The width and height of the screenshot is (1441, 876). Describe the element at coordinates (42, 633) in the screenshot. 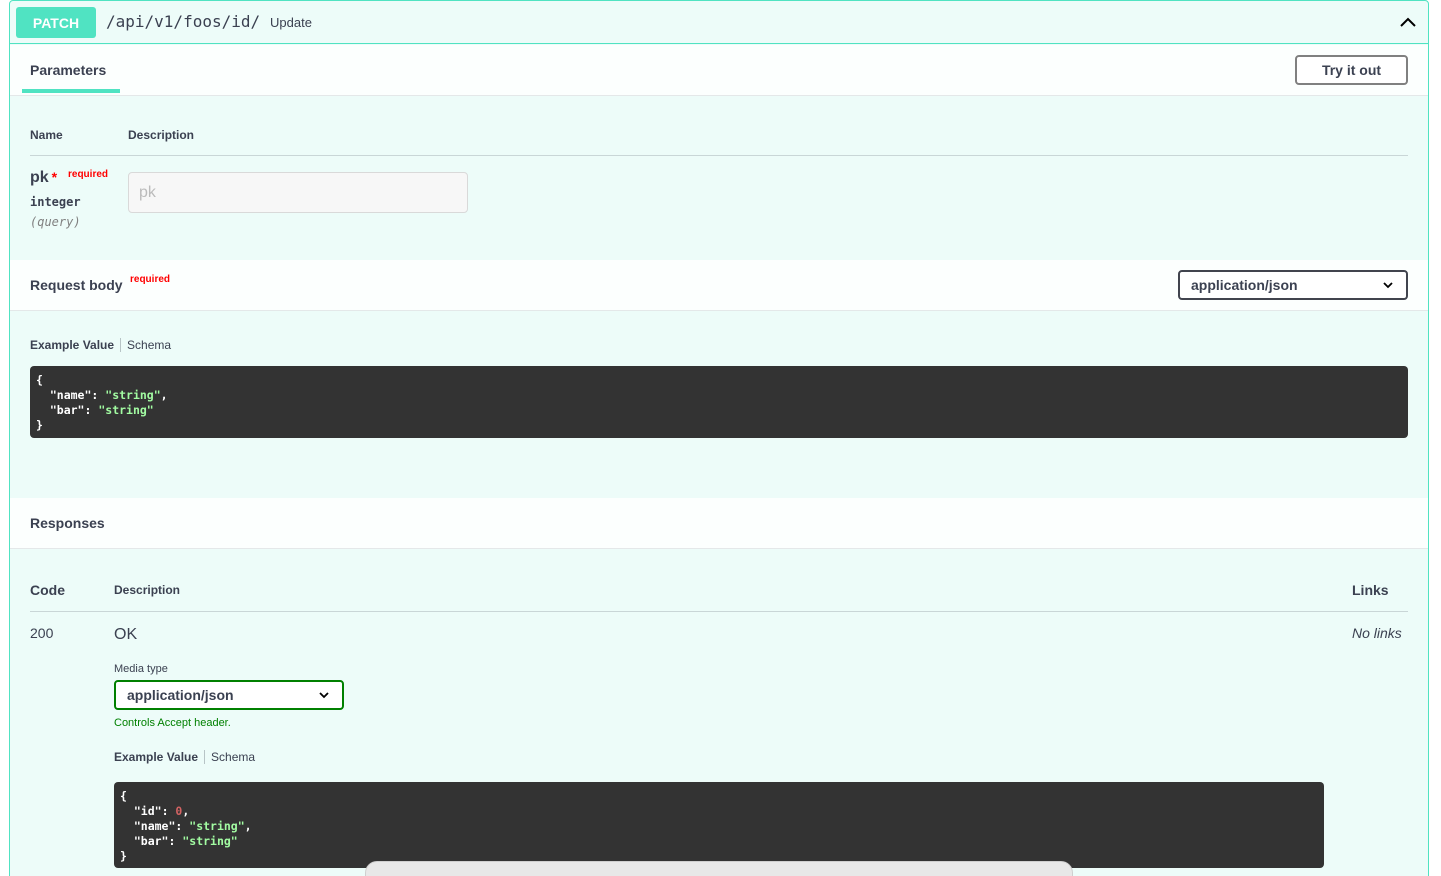

I see `response-code: 200` at that location.